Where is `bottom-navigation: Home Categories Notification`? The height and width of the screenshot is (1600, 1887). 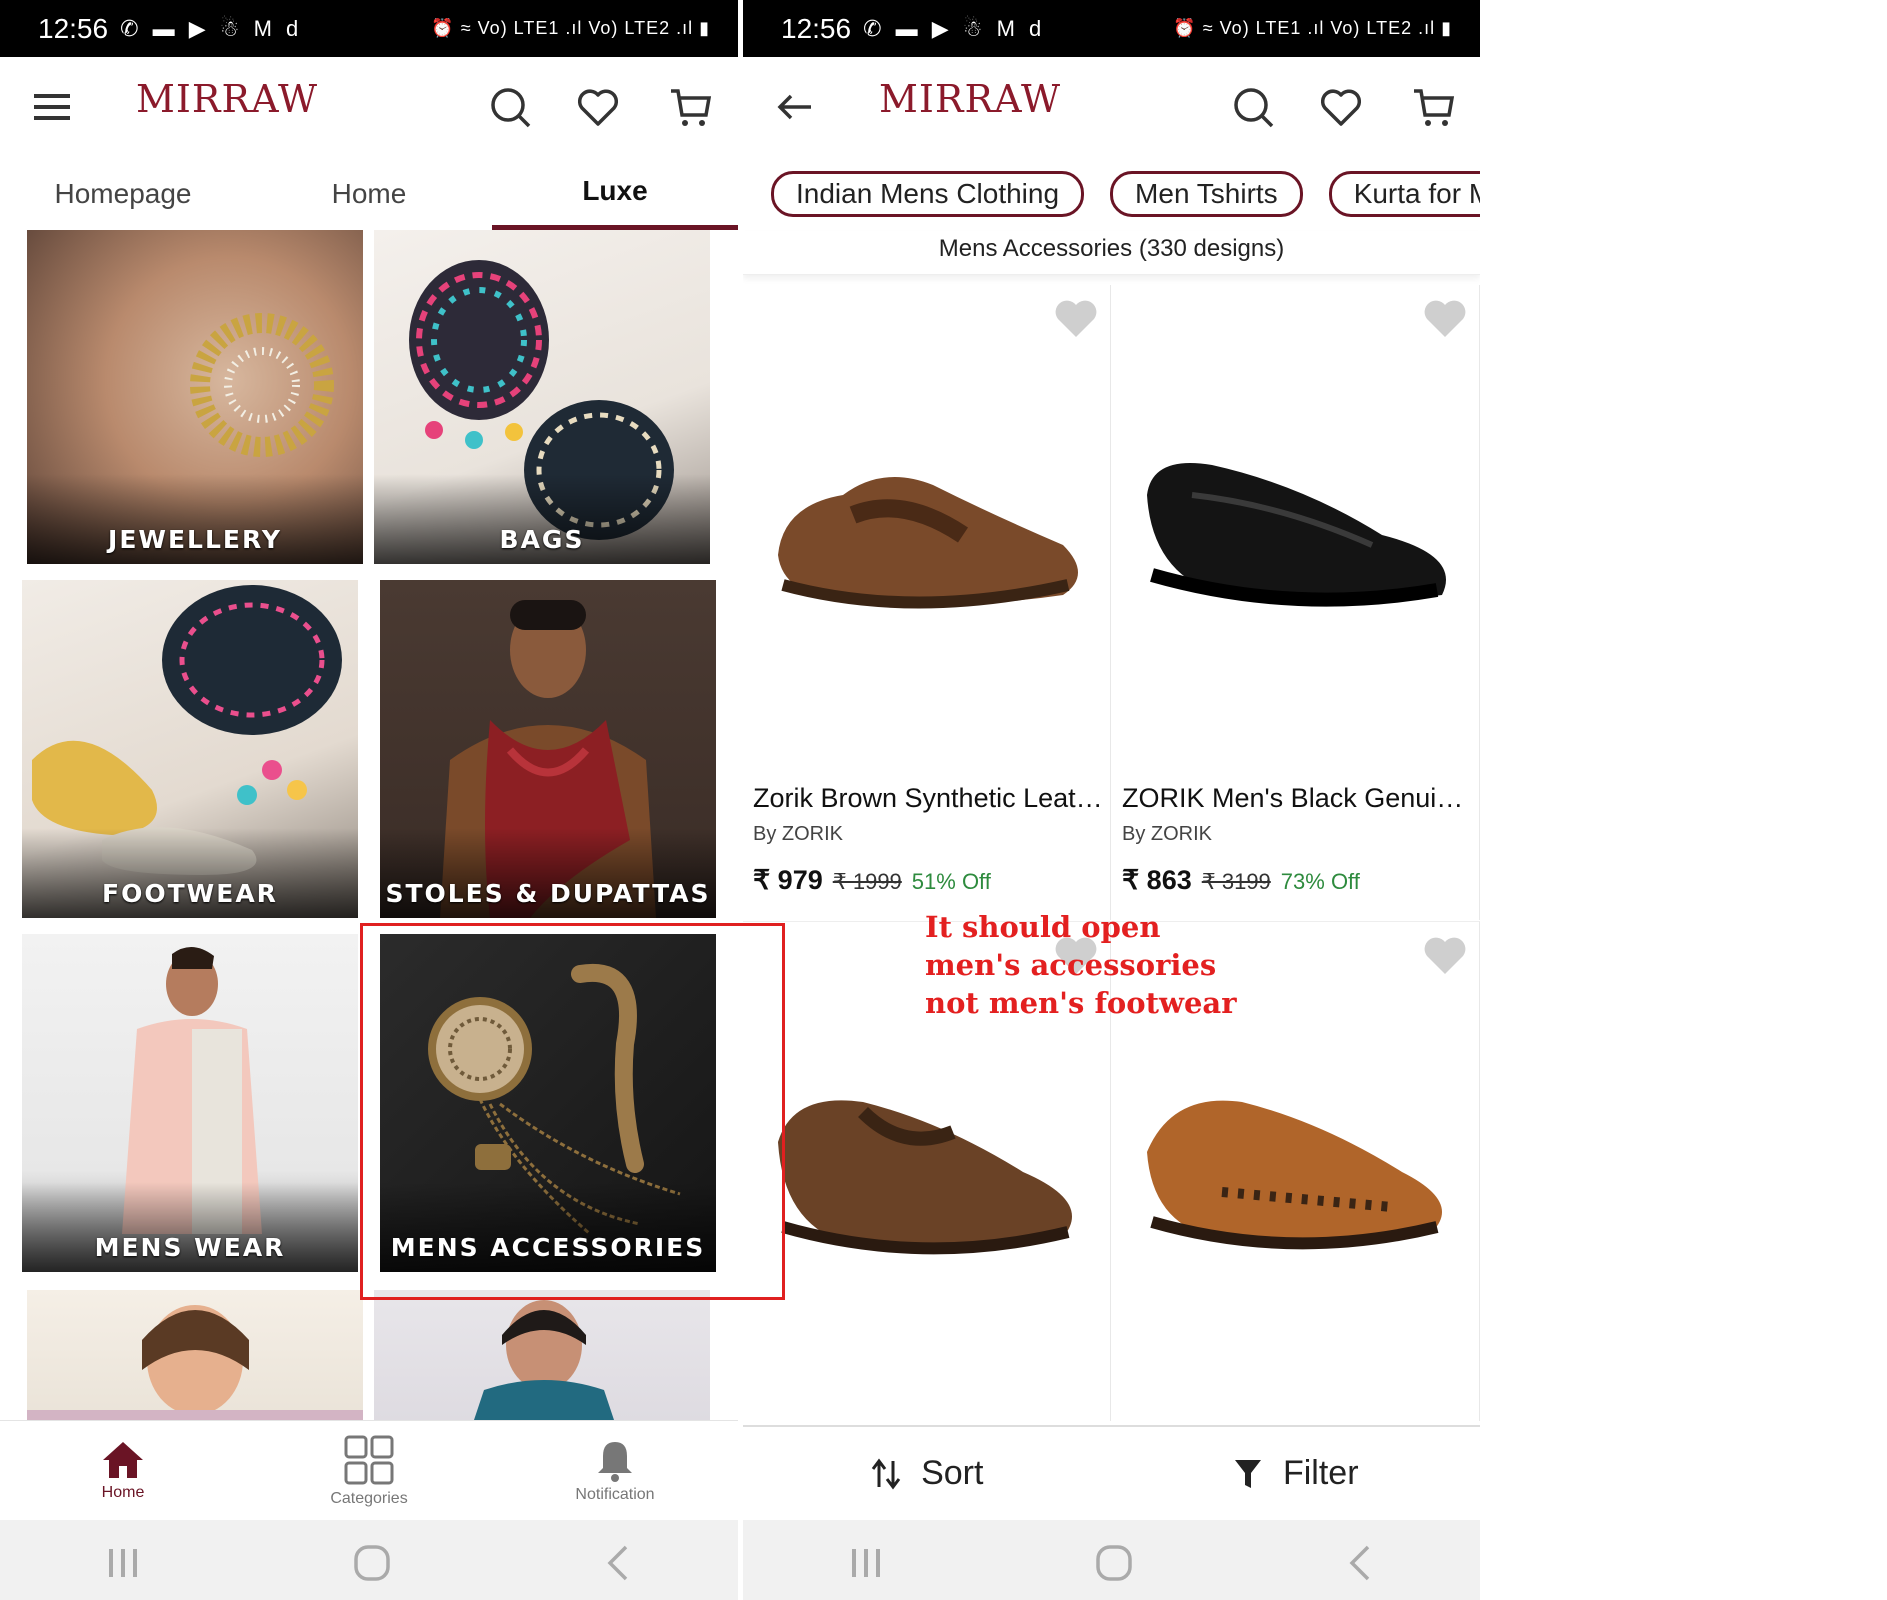 bottom-navigation: Home Categories Notification is located at coordinates (369, 1470).